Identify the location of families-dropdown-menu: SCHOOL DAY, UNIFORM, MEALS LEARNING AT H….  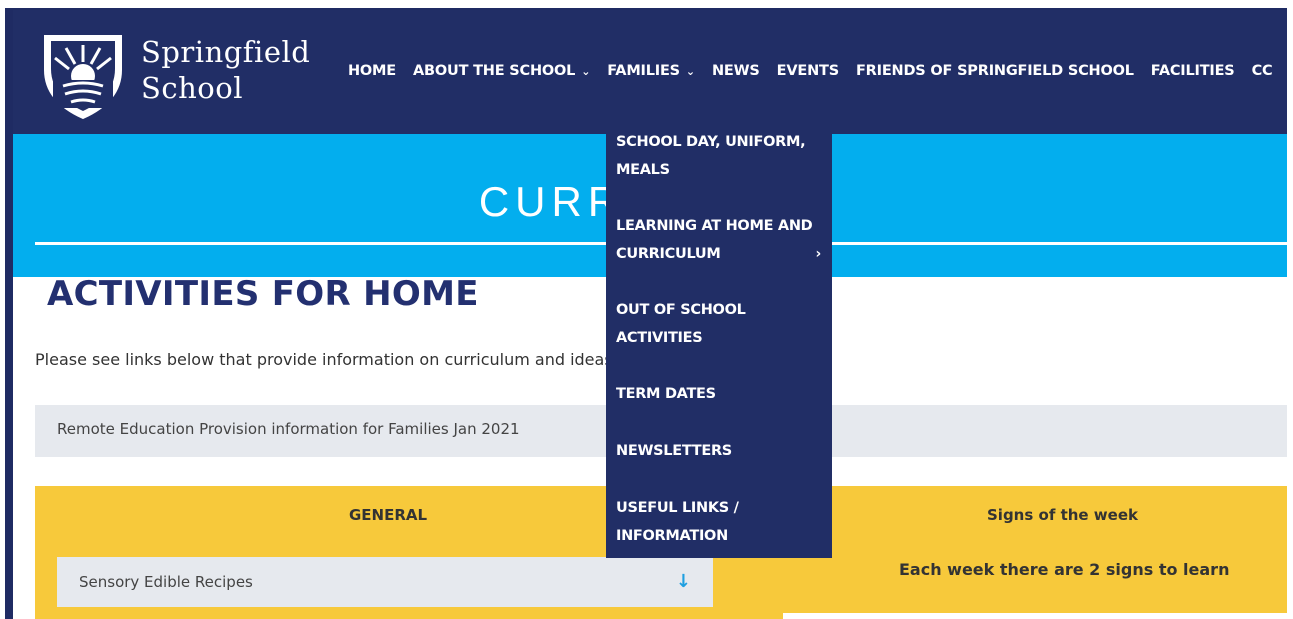
(719, 342).